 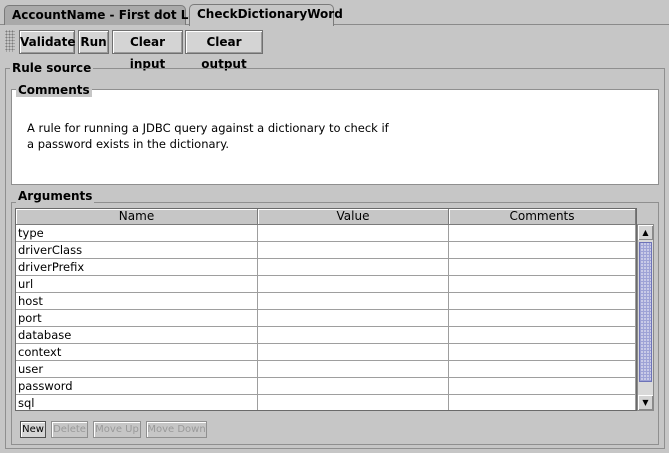 What do you see at coordinates (93, 42) in the screenshot?
I see `run-button: Run` at bounding box center [93, 42].